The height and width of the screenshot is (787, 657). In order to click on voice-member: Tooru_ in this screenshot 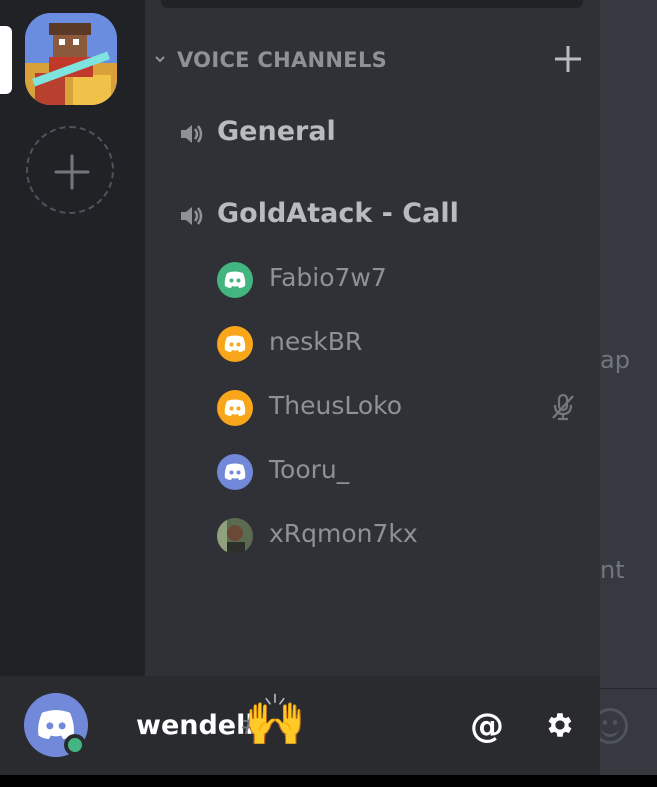, I will do `click(397, 474)`.